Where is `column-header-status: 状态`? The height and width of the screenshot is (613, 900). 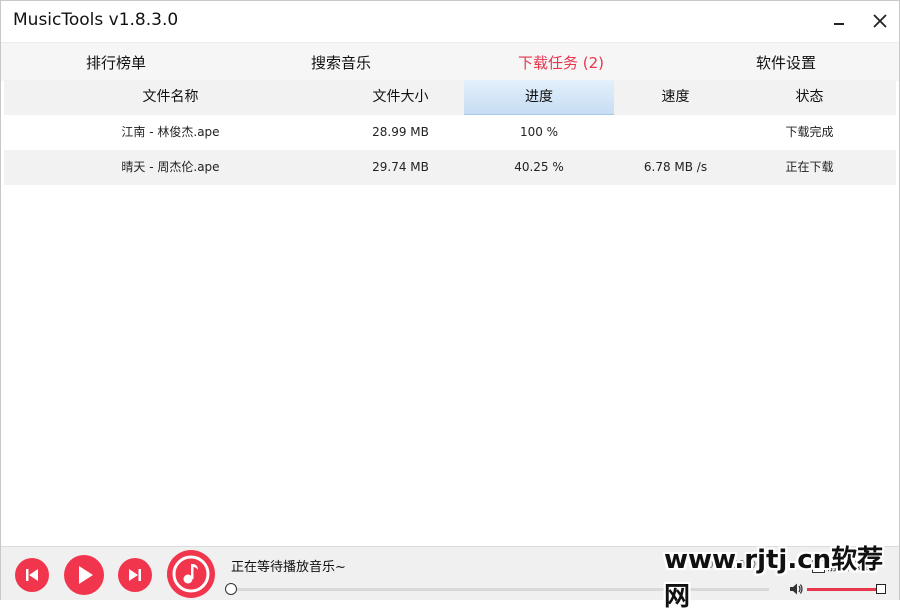 column-header-status: 状态 is located at coordinates (809, 97).